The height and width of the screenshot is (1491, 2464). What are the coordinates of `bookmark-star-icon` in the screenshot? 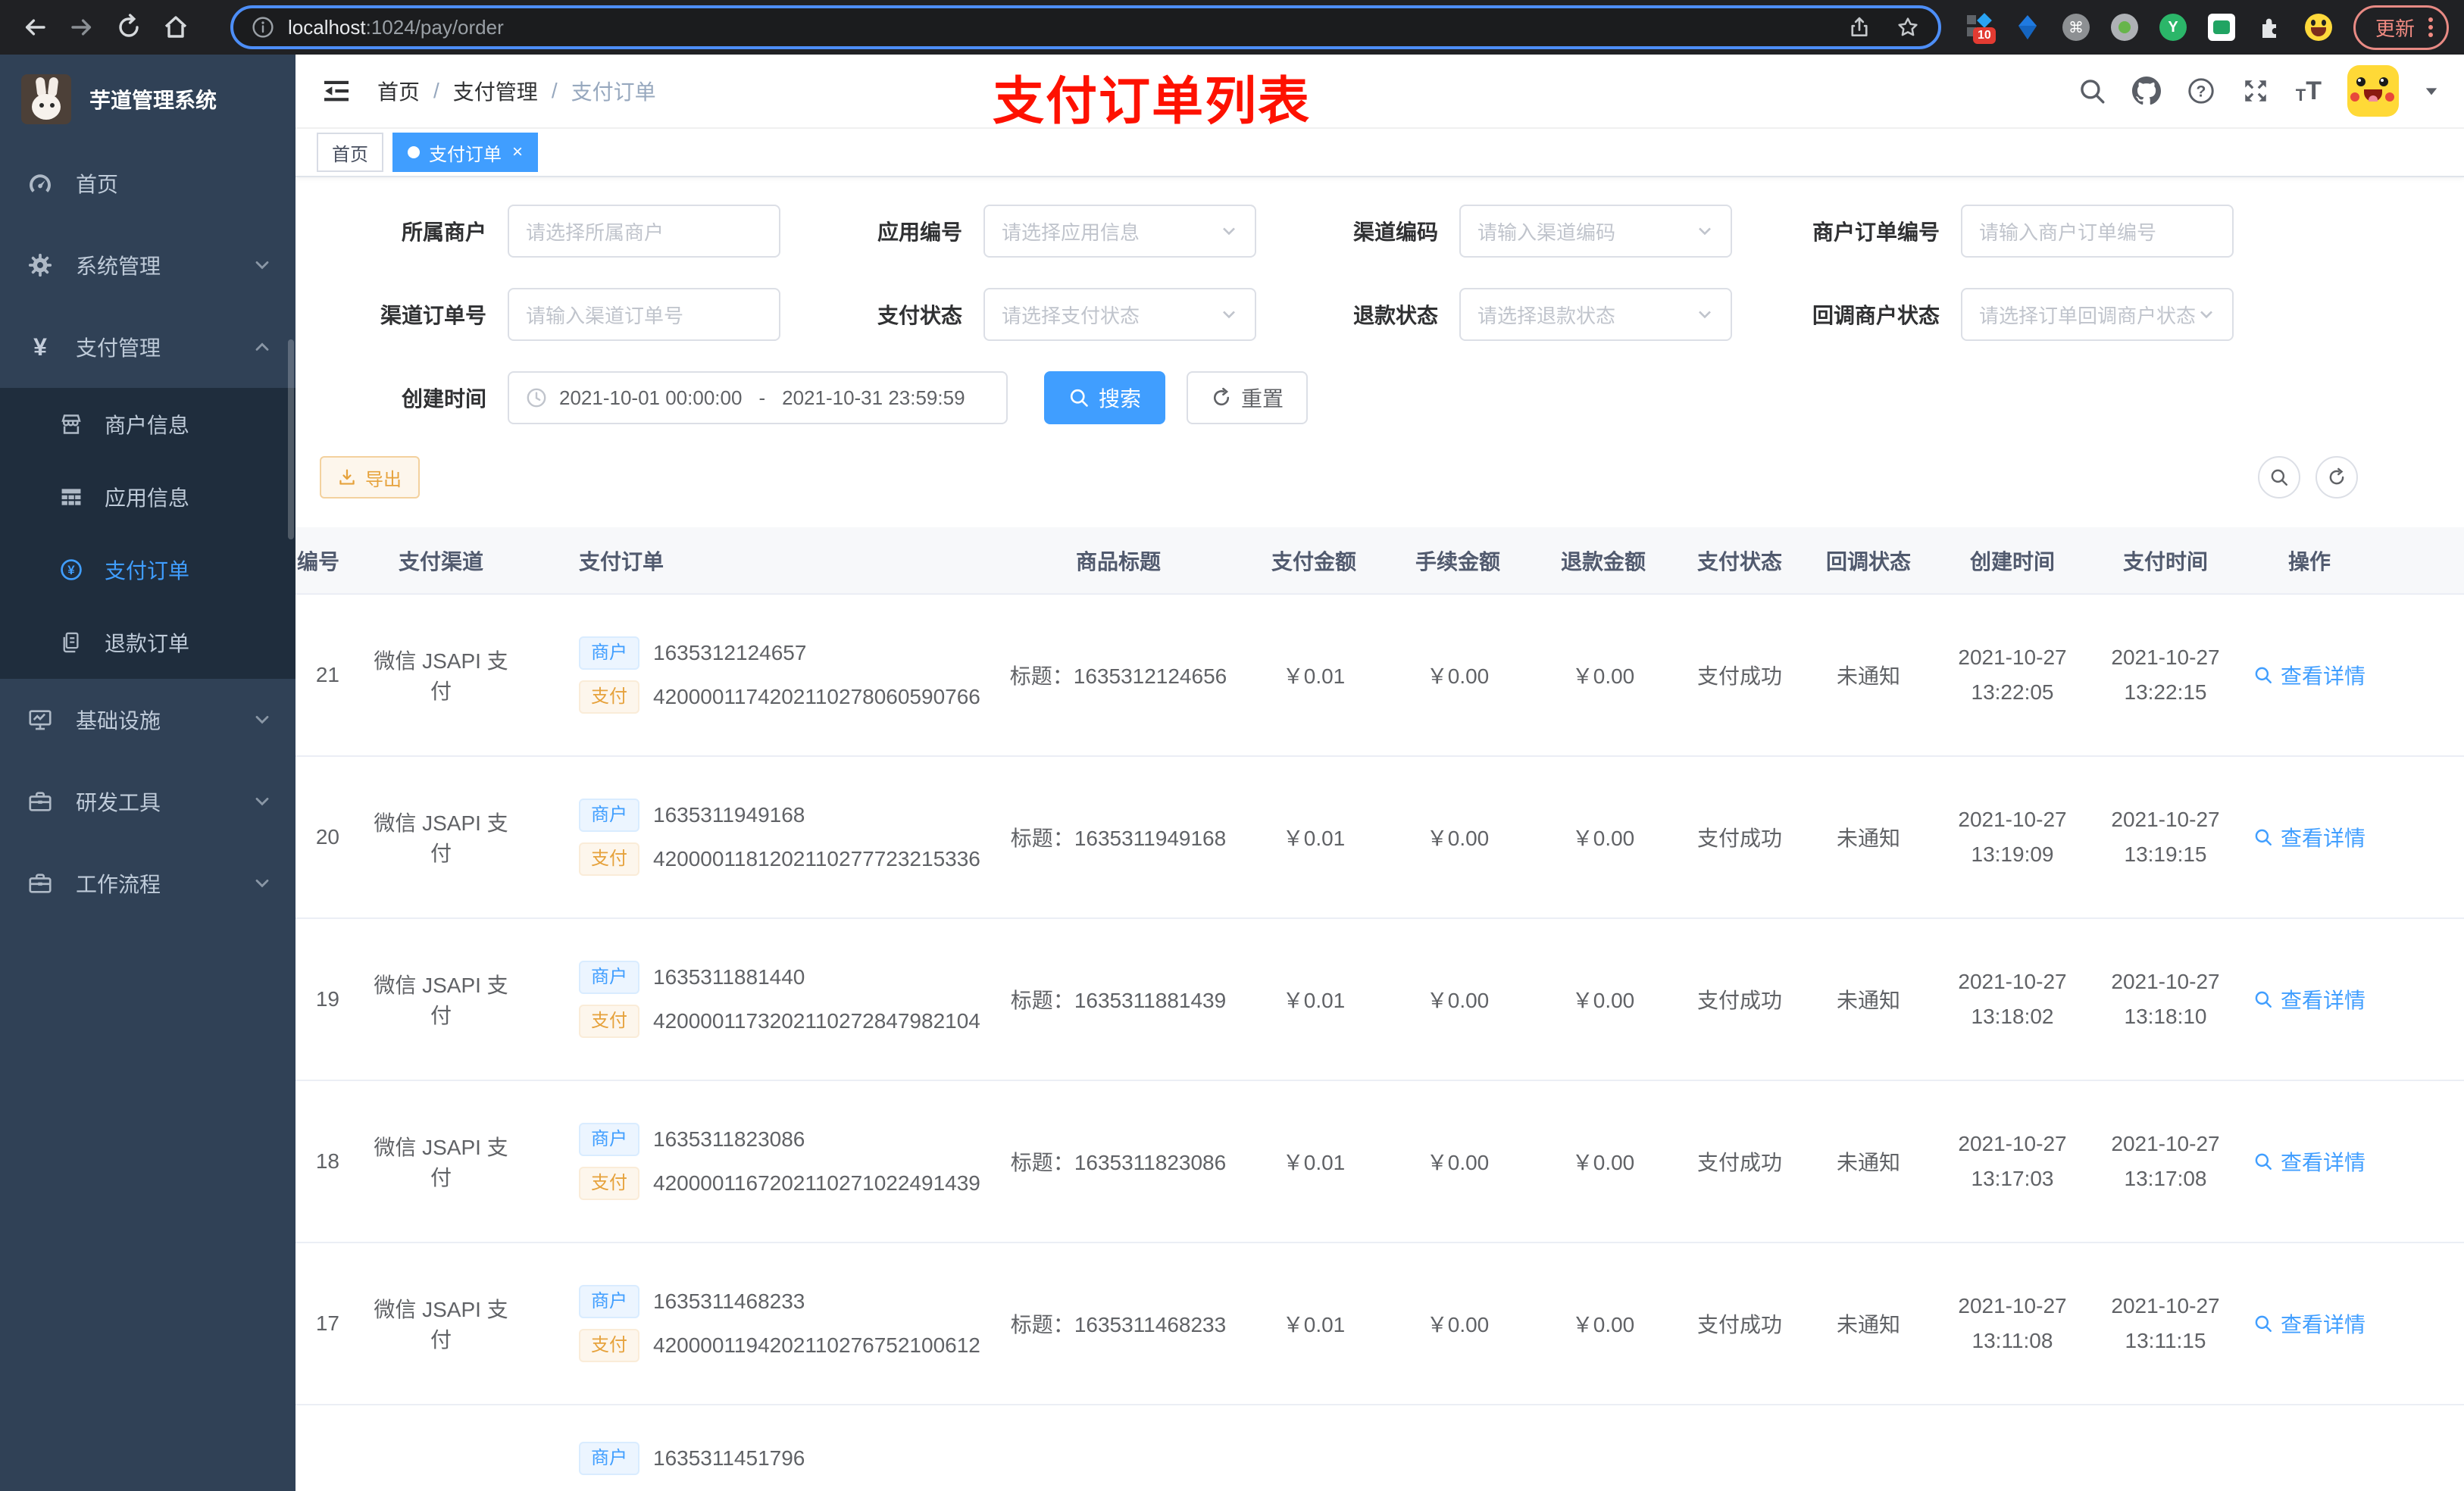 It's located at (1908, 27).